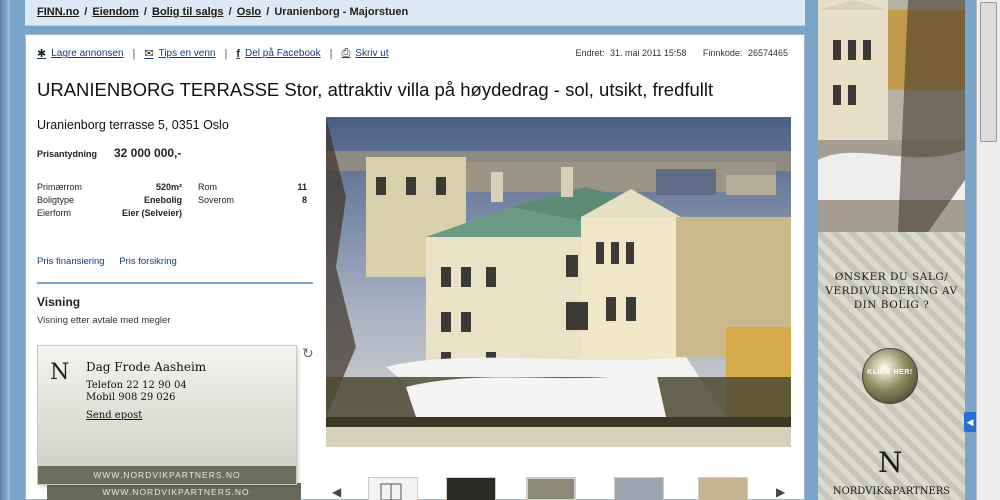  I want to click on breadcrumb-current: Uranienborg - Majorstuen, so click(341, 12).